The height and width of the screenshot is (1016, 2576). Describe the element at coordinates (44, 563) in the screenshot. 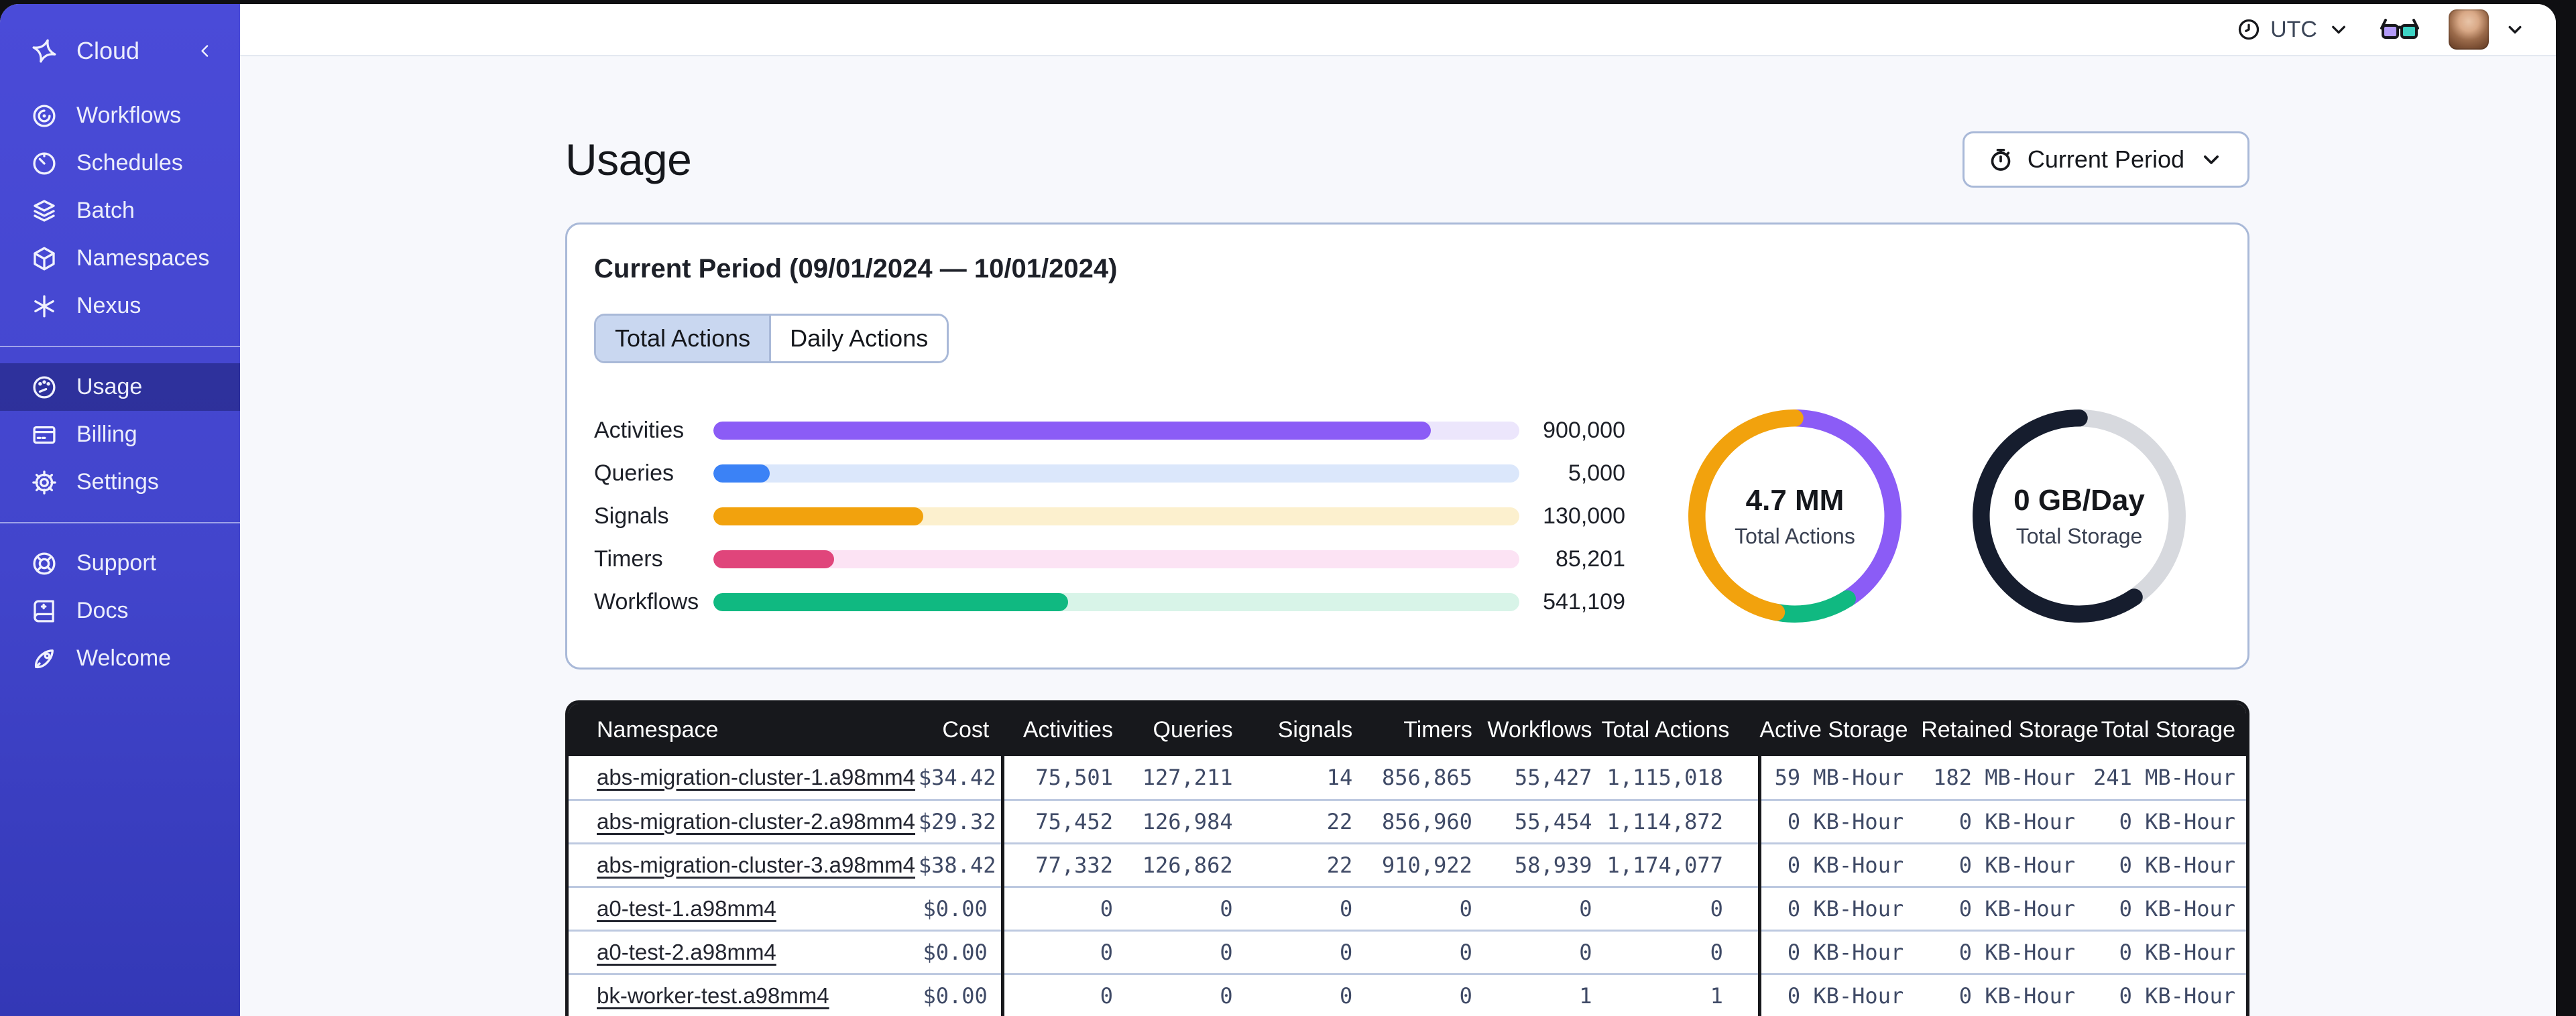

I see `support-lifebuoy-icon` at that location.